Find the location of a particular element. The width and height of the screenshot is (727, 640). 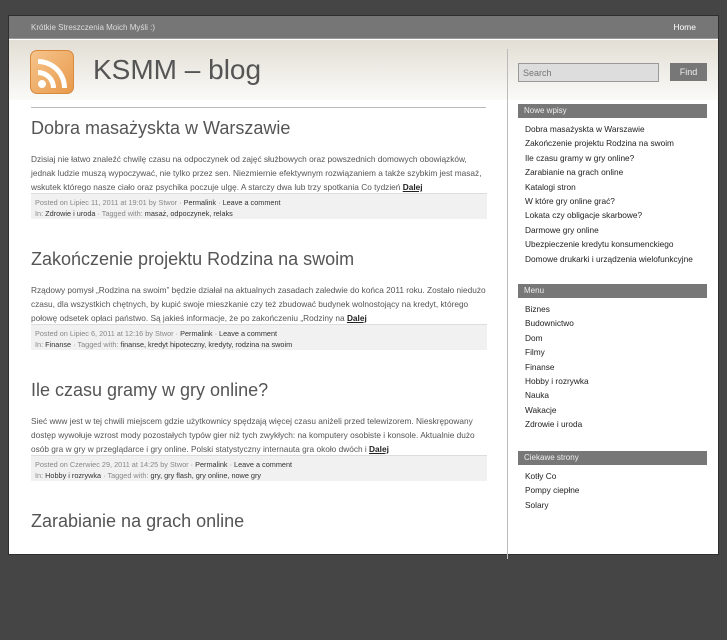

widget-title: Ciekawe strony is located at coordinates (612, 458).